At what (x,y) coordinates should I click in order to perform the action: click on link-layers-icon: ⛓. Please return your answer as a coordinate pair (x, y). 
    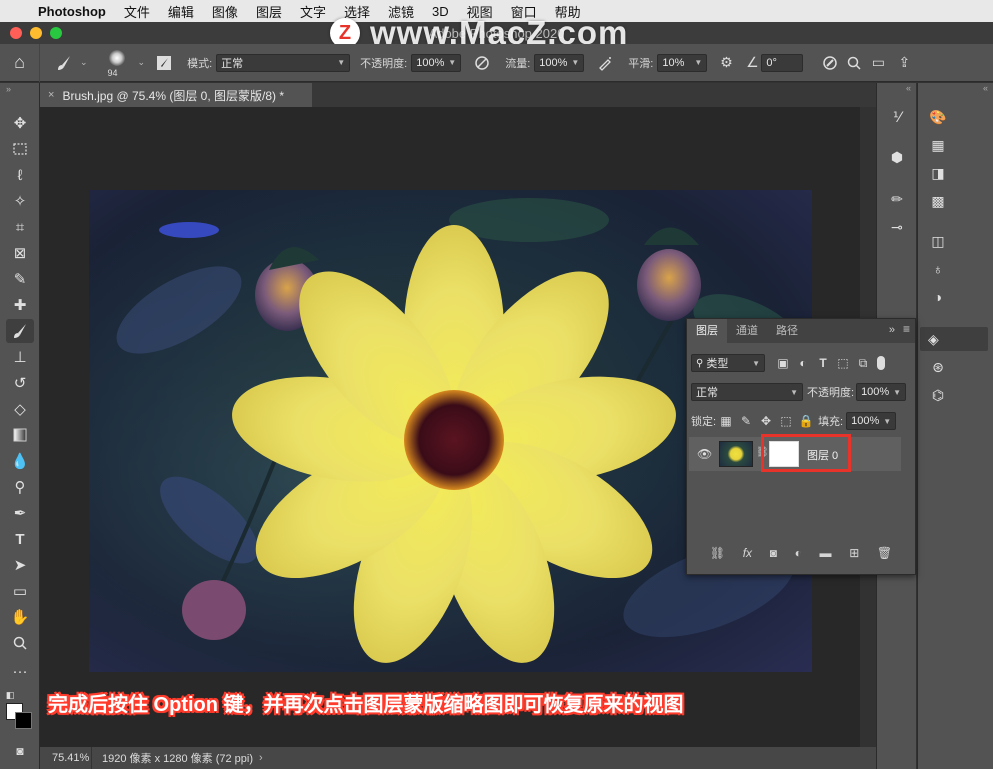
    Looking at the image, I should click on (717, 553).